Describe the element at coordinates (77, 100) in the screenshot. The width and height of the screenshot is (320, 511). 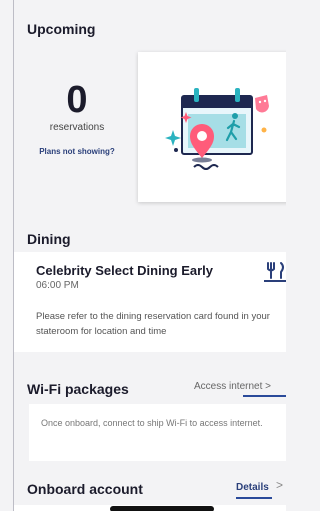
I see `reservation-count: 0` at that location.